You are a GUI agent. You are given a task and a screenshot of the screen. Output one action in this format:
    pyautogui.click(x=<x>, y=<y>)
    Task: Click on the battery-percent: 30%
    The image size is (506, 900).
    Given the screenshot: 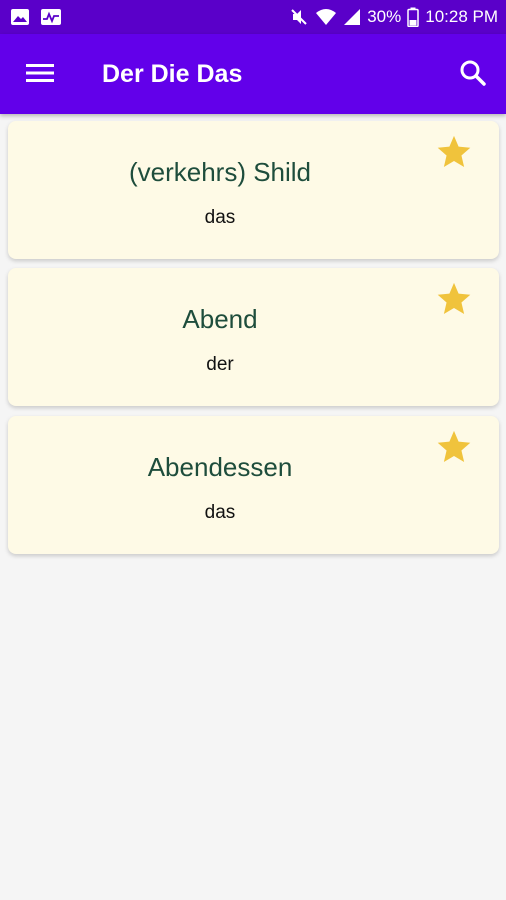 What is the action you would take?
    pyautogui.click(x=384, y=16)
    